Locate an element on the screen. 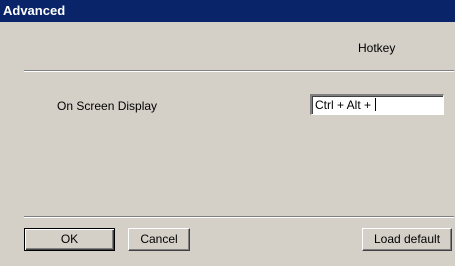  hotkey-field-text: Ctrl + Alt + is located at coordinates (346, 105).